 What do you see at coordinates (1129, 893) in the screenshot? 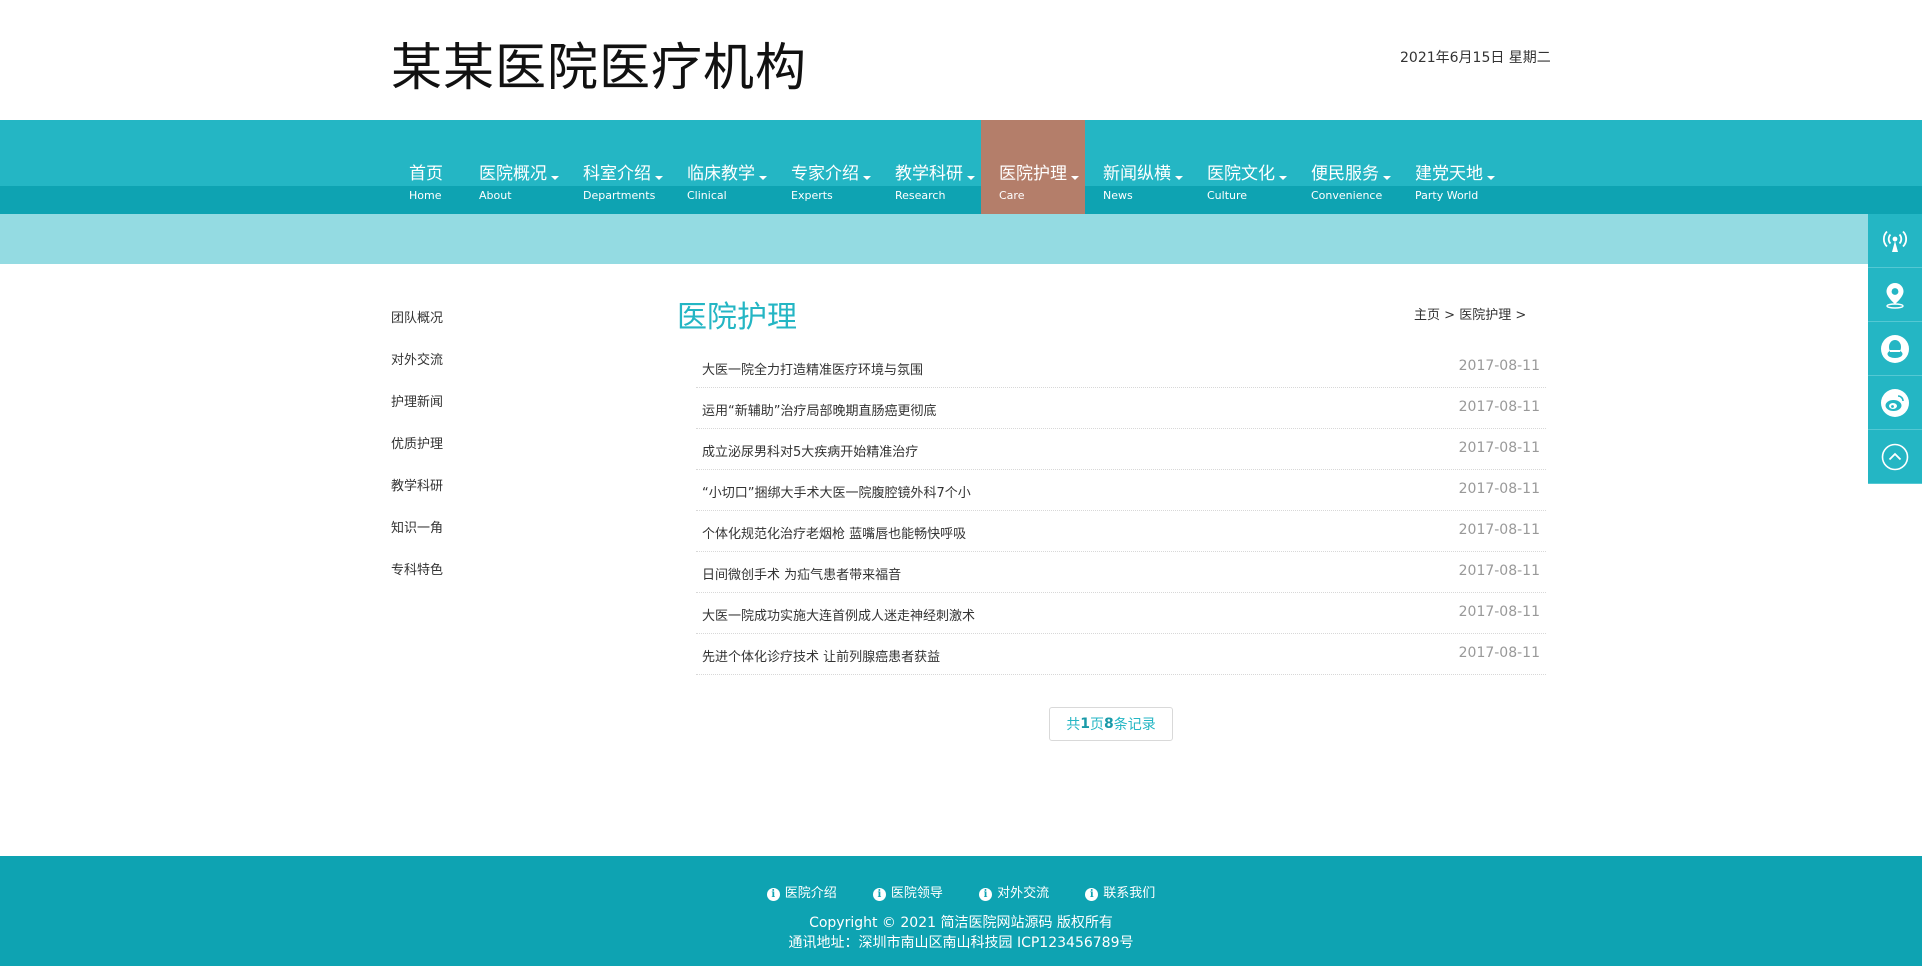
I see `footer-link-label: 联系我们` at bounding box center [1129, 893].